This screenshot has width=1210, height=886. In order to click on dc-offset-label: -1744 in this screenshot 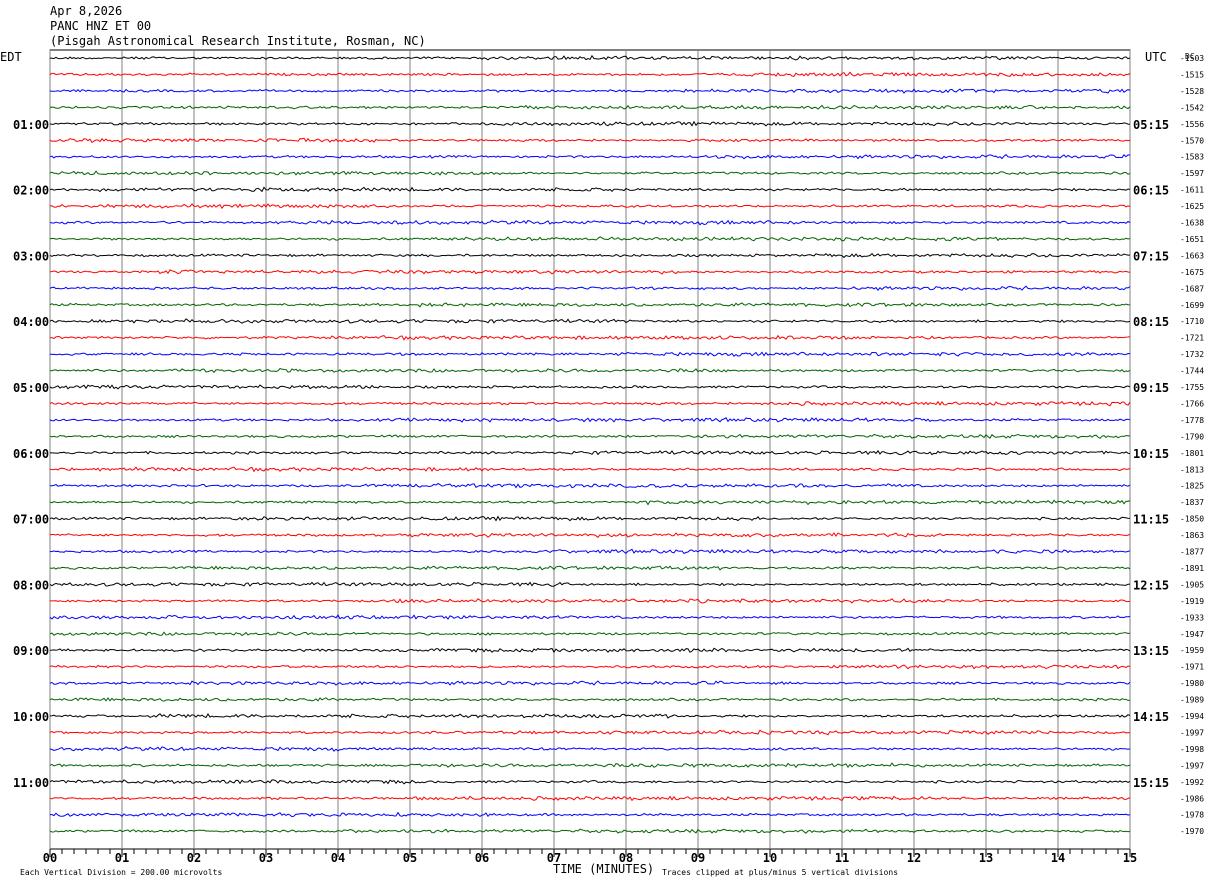, I will do `click(1192, 371)`.